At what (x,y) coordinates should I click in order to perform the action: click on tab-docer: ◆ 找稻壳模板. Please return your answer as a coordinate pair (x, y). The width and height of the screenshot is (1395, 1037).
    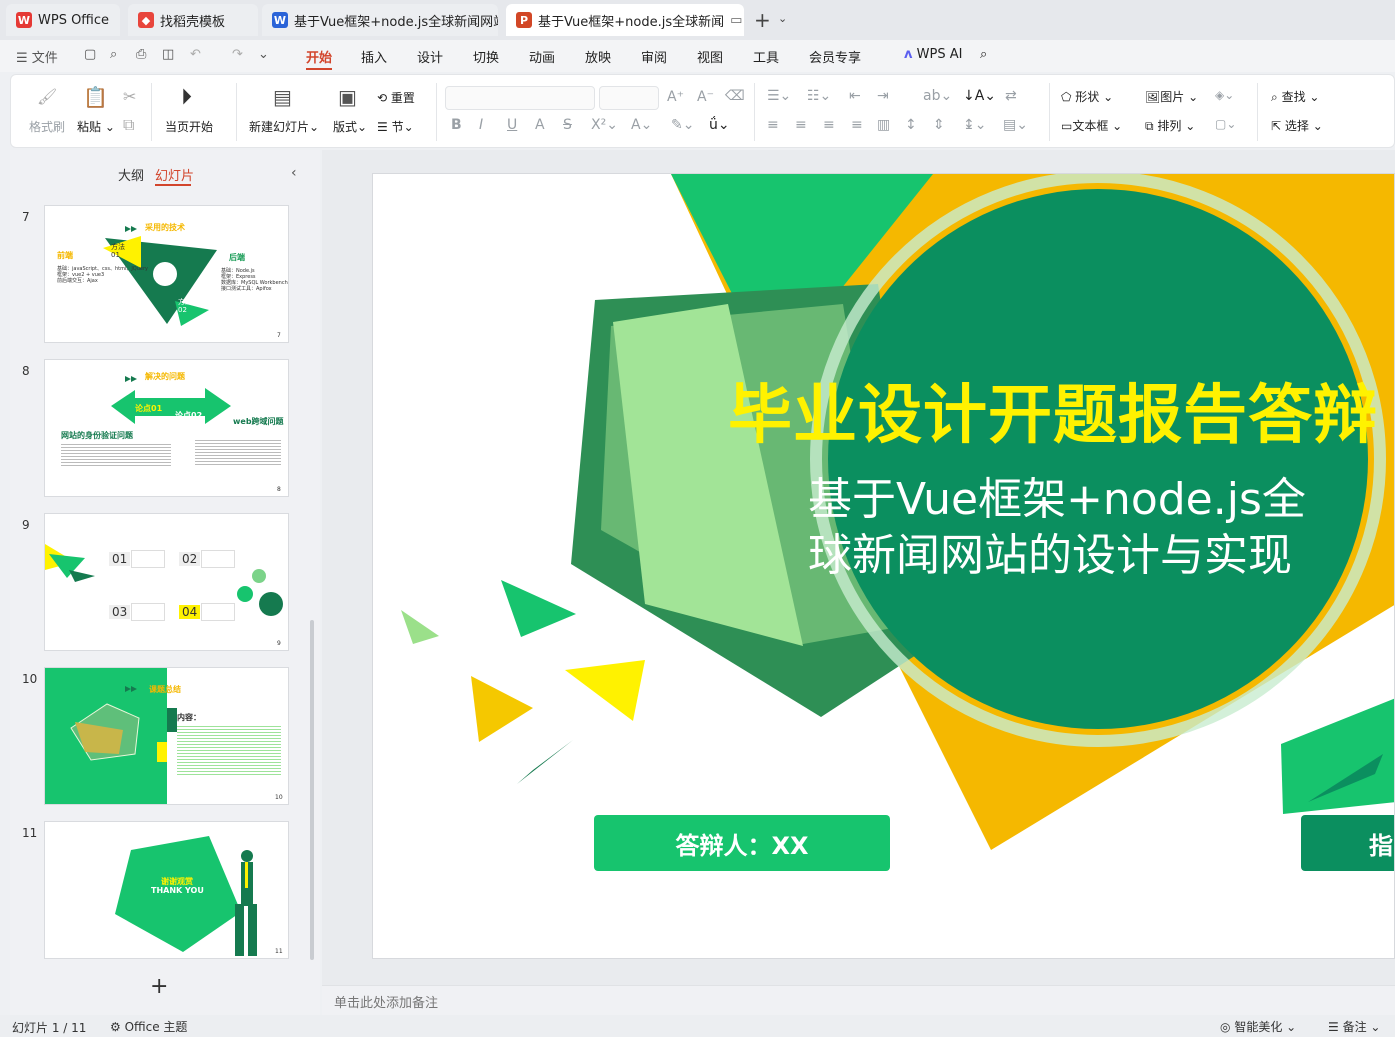
    Looking at the image, I should click on (193, 20).